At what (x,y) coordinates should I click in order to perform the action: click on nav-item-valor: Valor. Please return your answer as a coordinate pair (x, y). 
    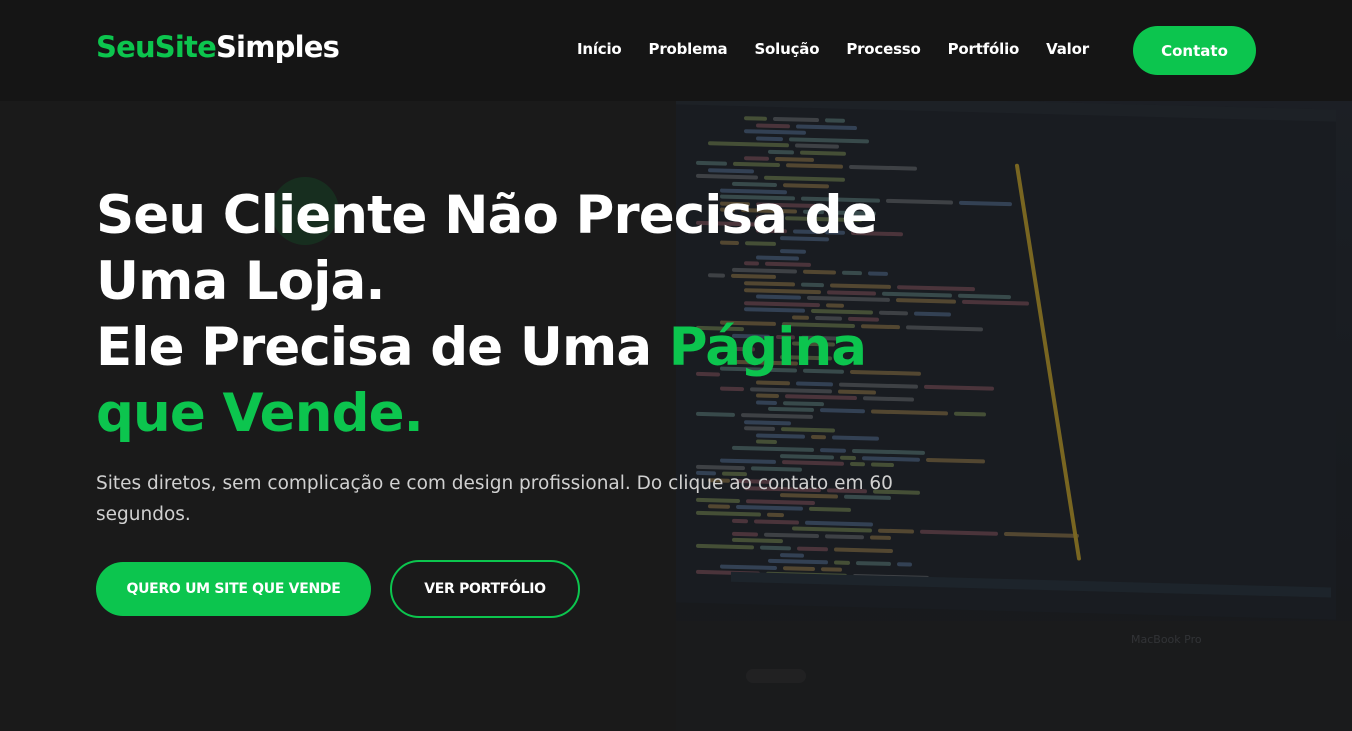
    Looking at the image, I should click on (1067, 49).